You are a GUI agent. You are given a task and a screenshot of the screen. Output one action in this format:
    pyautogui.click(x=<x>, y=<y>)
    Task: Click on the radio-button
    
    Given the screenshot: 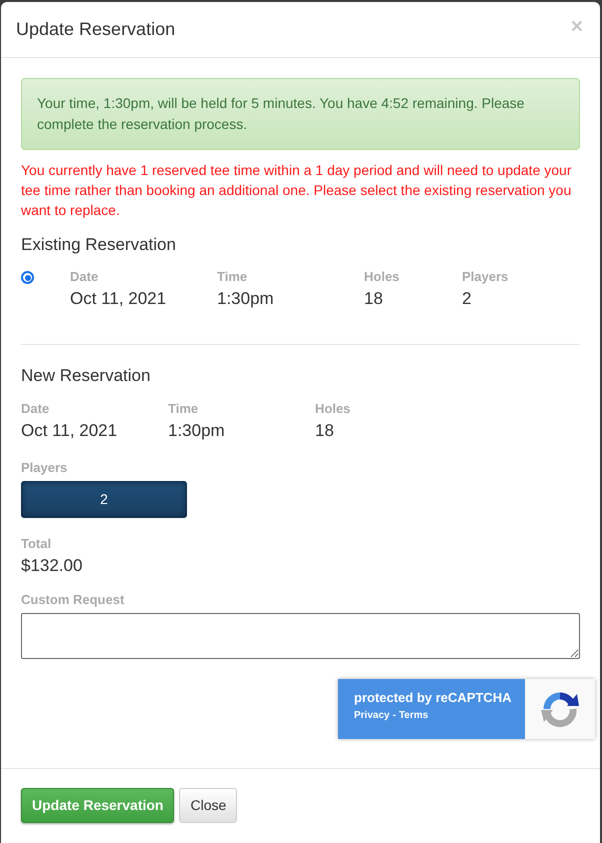 What is the action you would take?
    pyautogui.click(x=27, y=277)
    